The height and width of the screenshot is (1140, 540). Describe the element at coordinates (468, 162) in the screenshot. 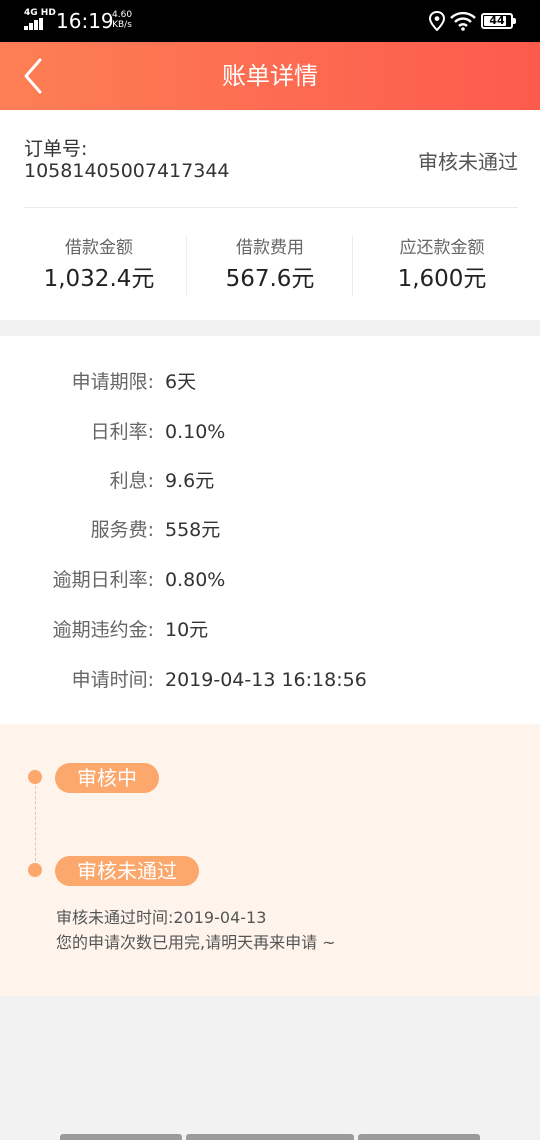

I see `order-status: 审核未通过` at that location.